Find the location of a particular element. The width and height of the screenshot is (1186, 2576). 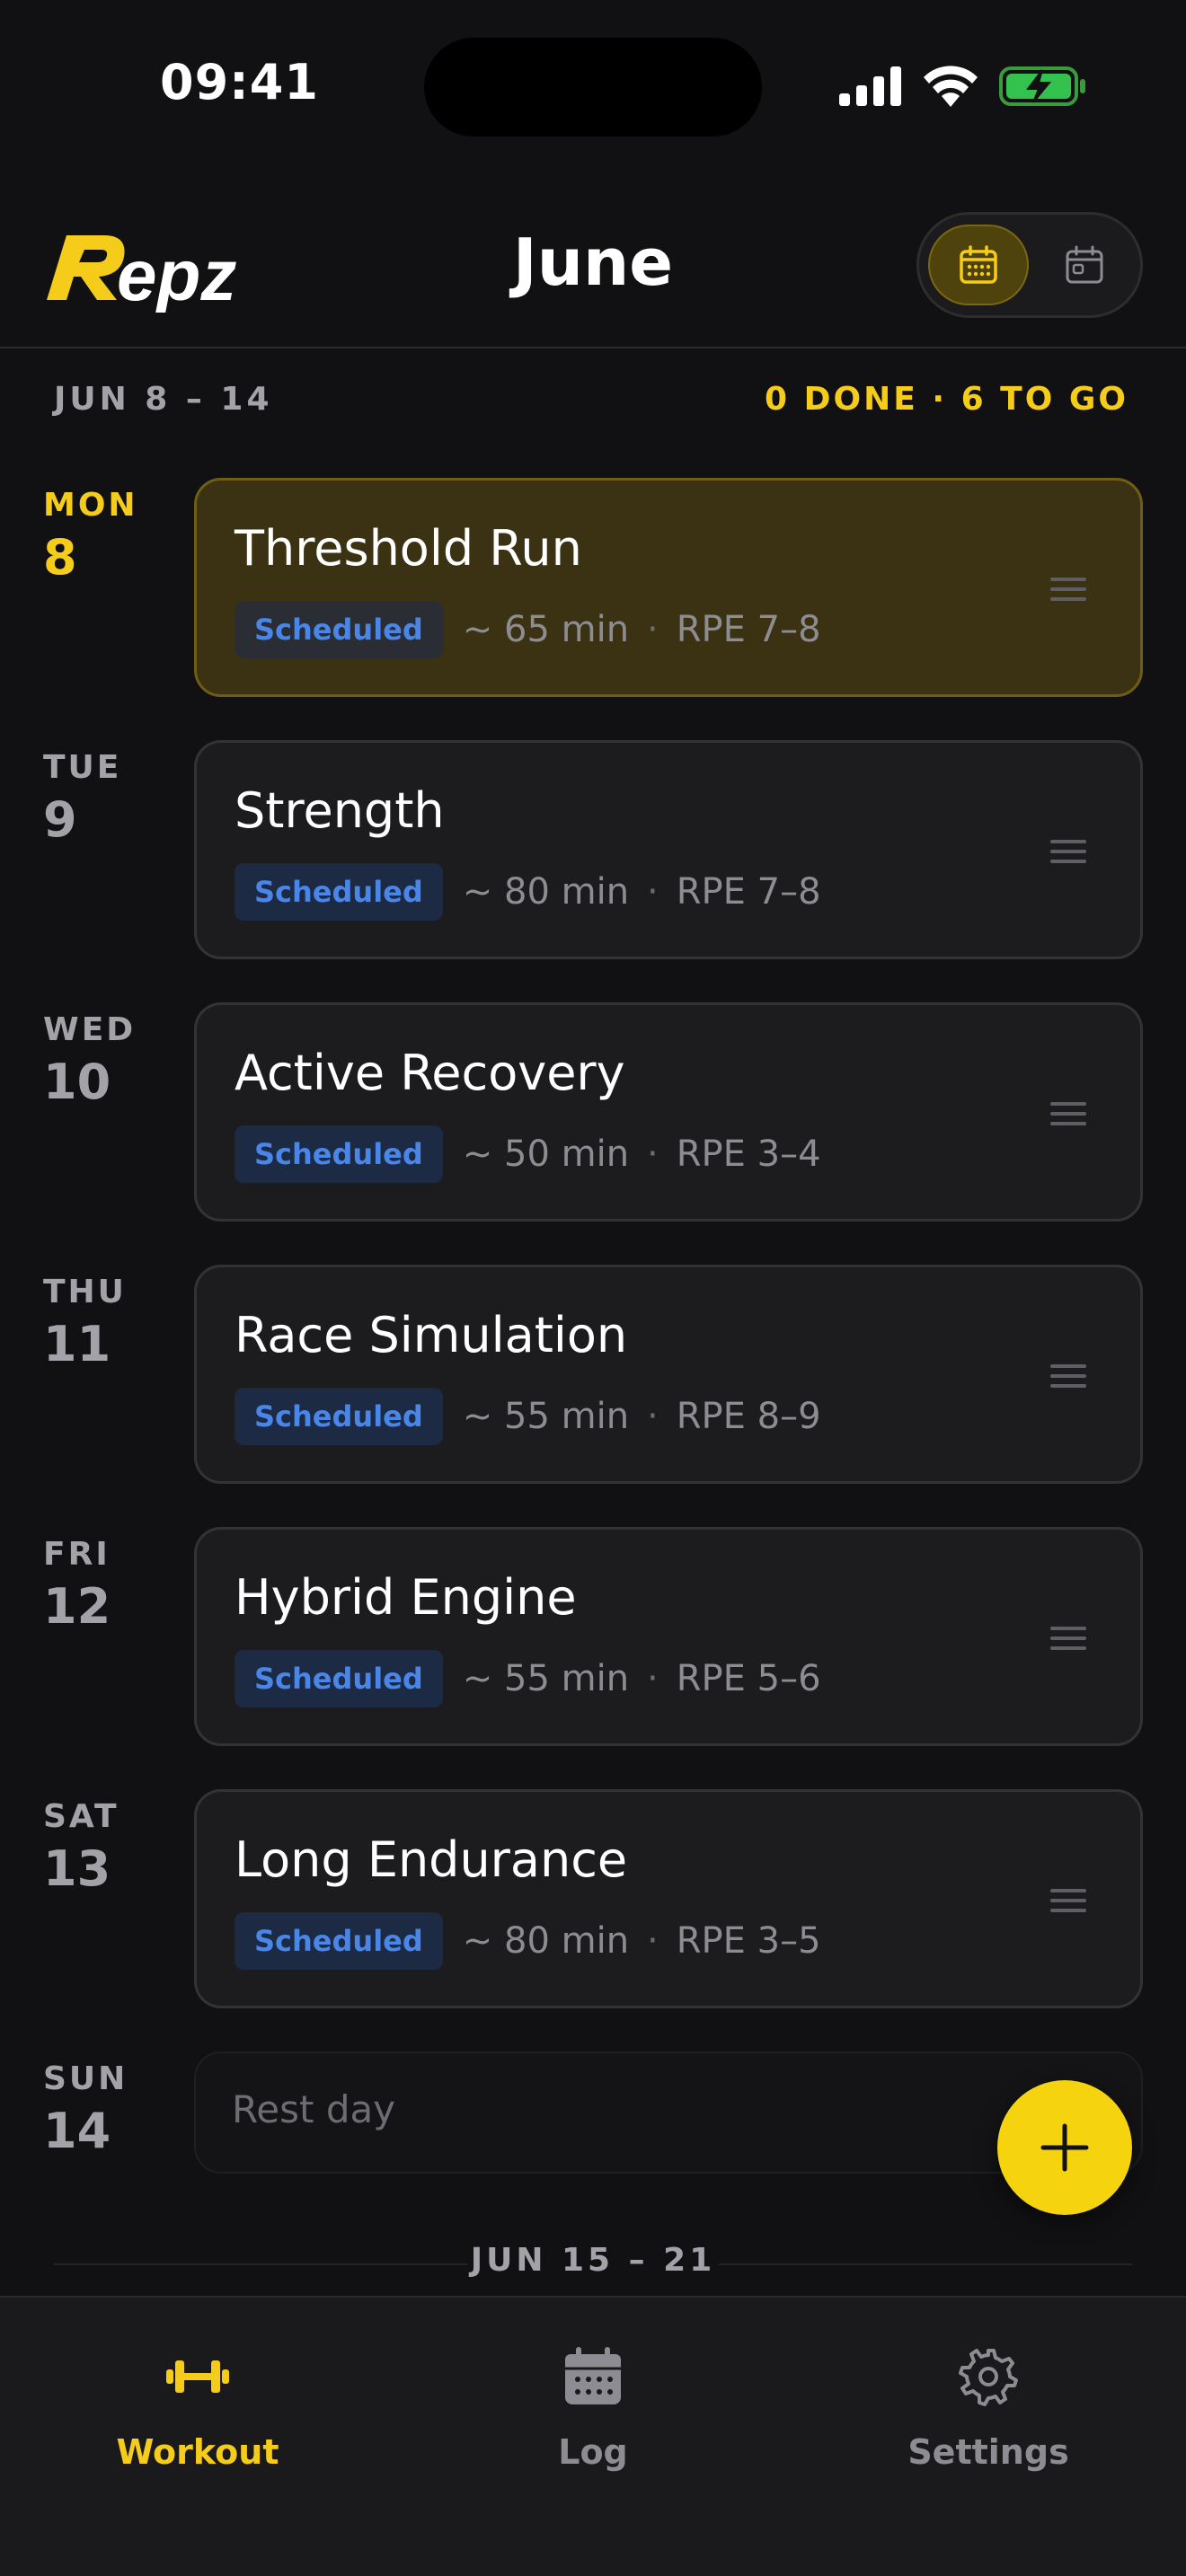

week-range: JUN 8 – 14 is located at coordinates (163, 399).